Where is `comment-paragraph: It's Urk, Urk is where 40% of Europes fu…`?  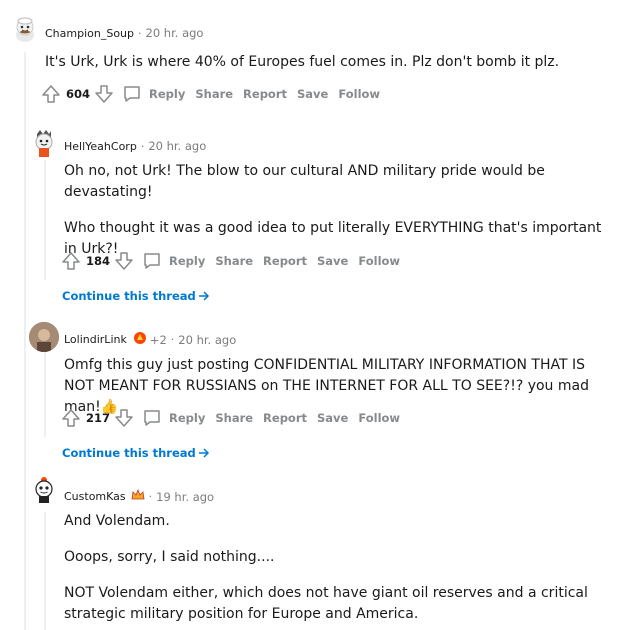
comment-paragraph: It's Urk, Urk is where 40% of Europes fu… is located at coordinates (302, 62).